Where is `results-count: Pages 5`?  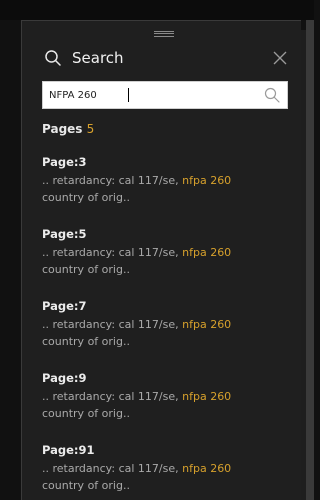 results-count: Pages 5 is located at coordinates (68, 129).